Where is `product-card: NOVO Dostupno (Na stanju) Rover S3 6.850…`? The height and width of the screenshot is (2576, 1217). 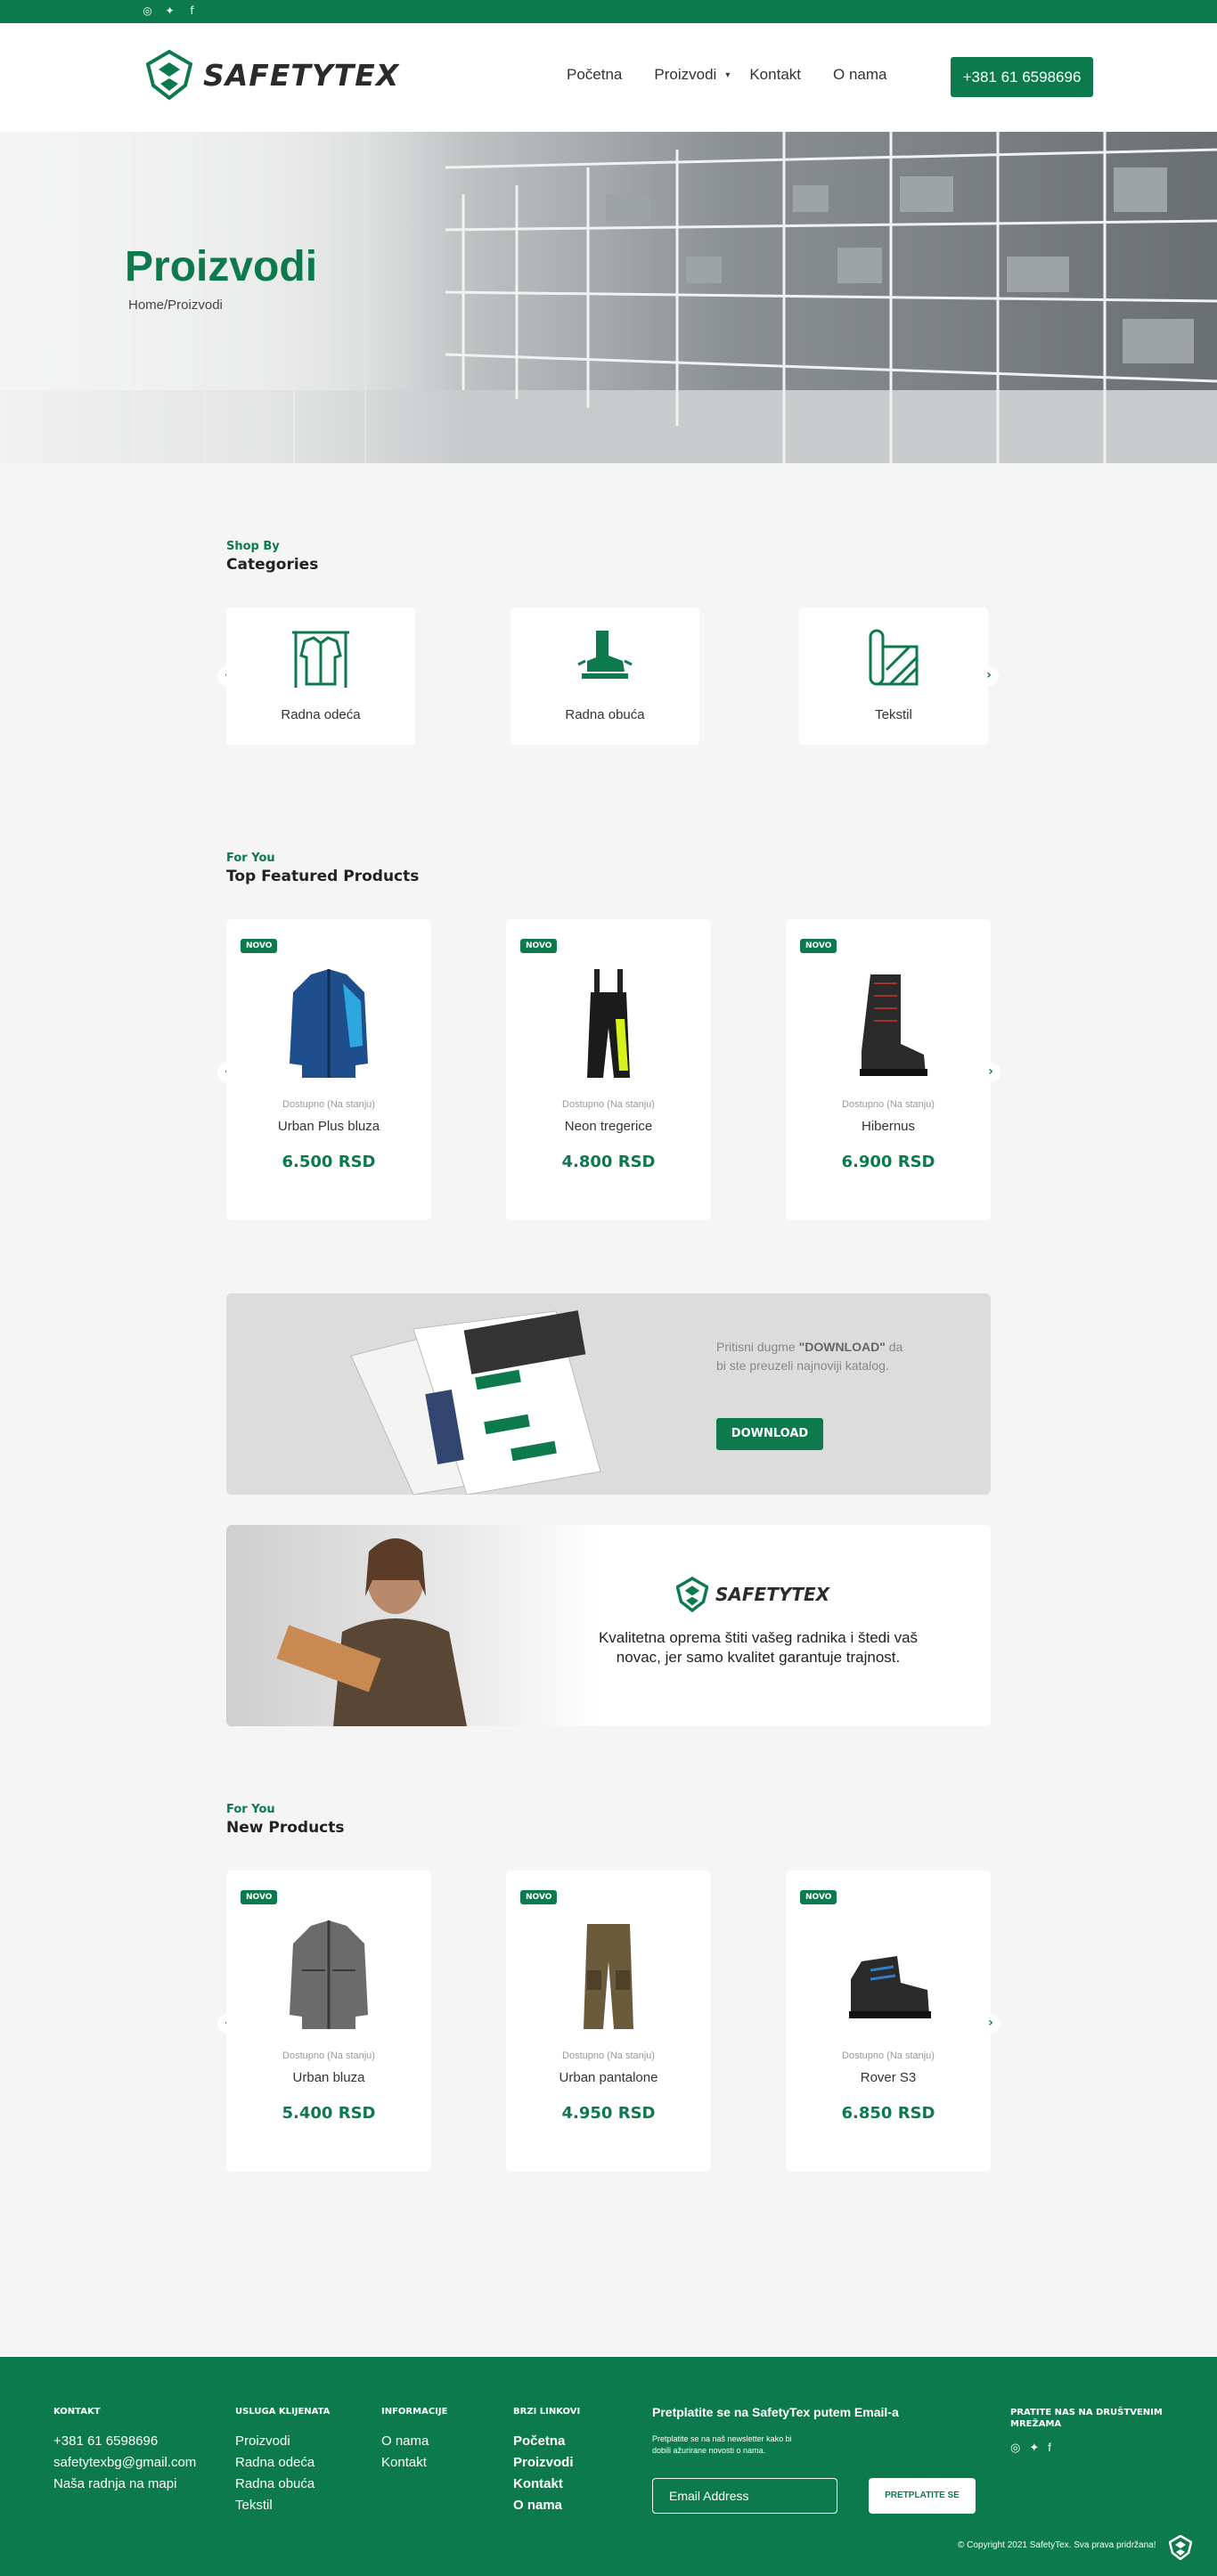 product-card: NOVO Dostupno (Na stanju) Rover S3 6.850… is located at coordinates (888, 2022).